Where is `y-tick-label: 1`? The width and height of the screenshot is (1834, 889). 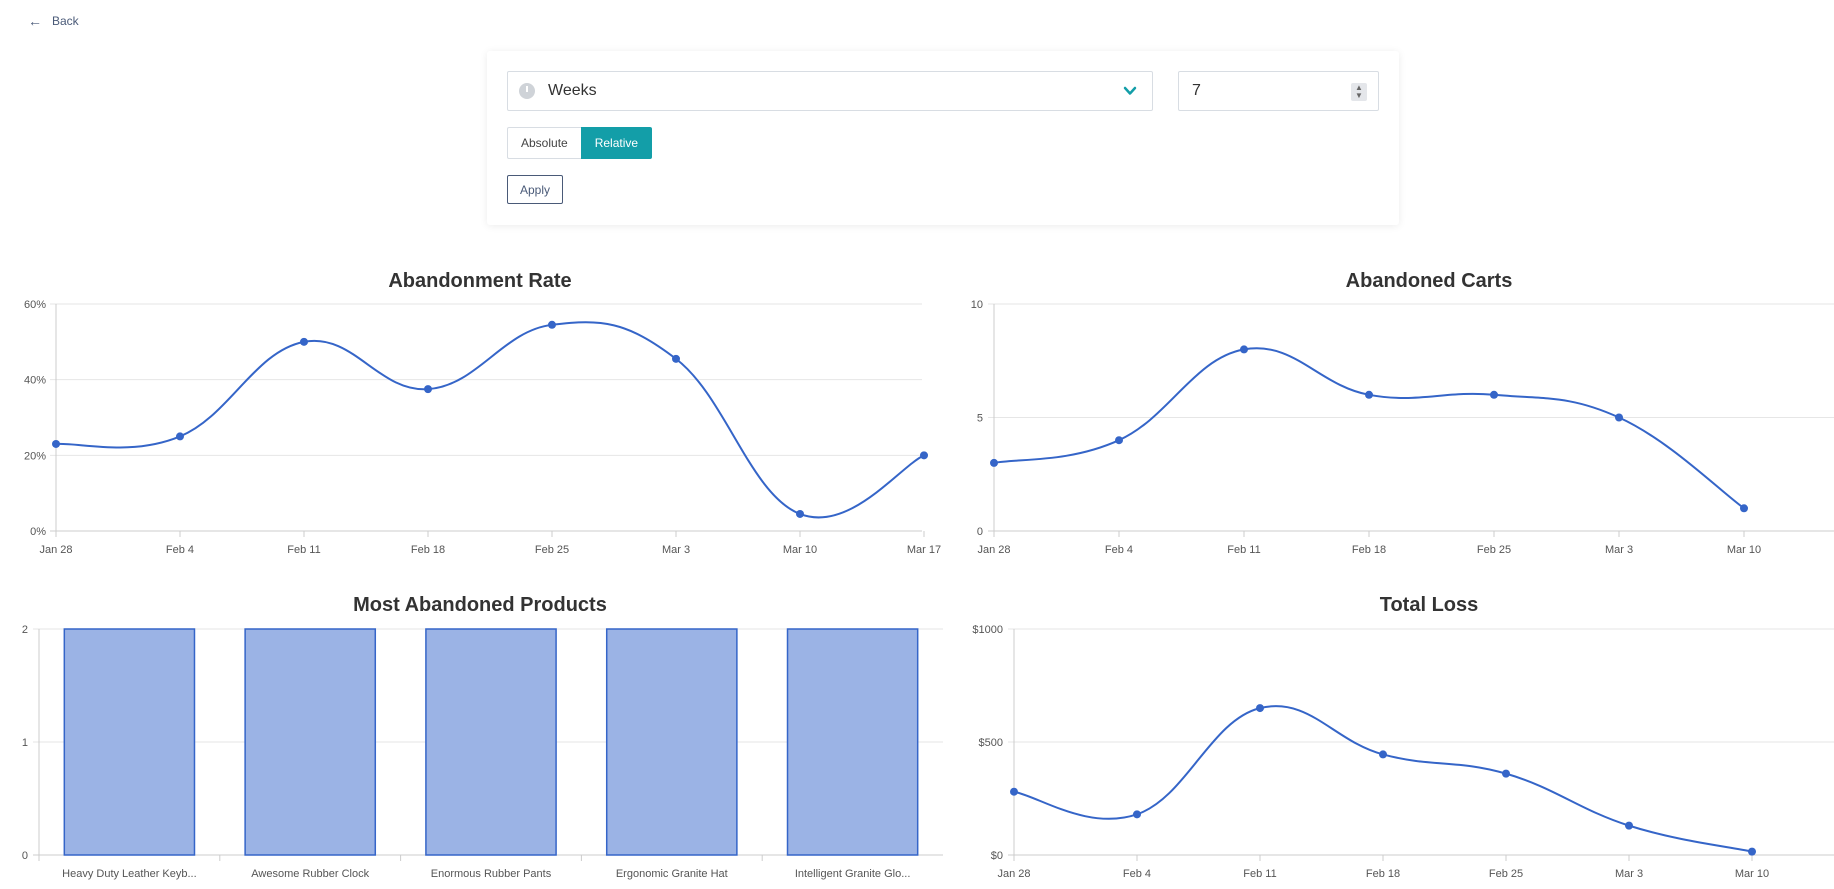 y-tick-label: 1 is located at coordinates (25, 743).